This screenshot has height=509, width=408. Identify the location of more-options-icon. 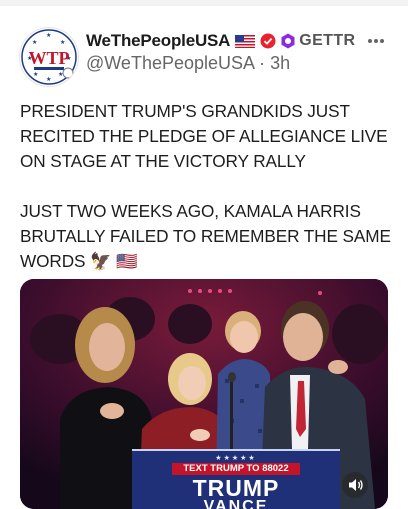
(379, 37).